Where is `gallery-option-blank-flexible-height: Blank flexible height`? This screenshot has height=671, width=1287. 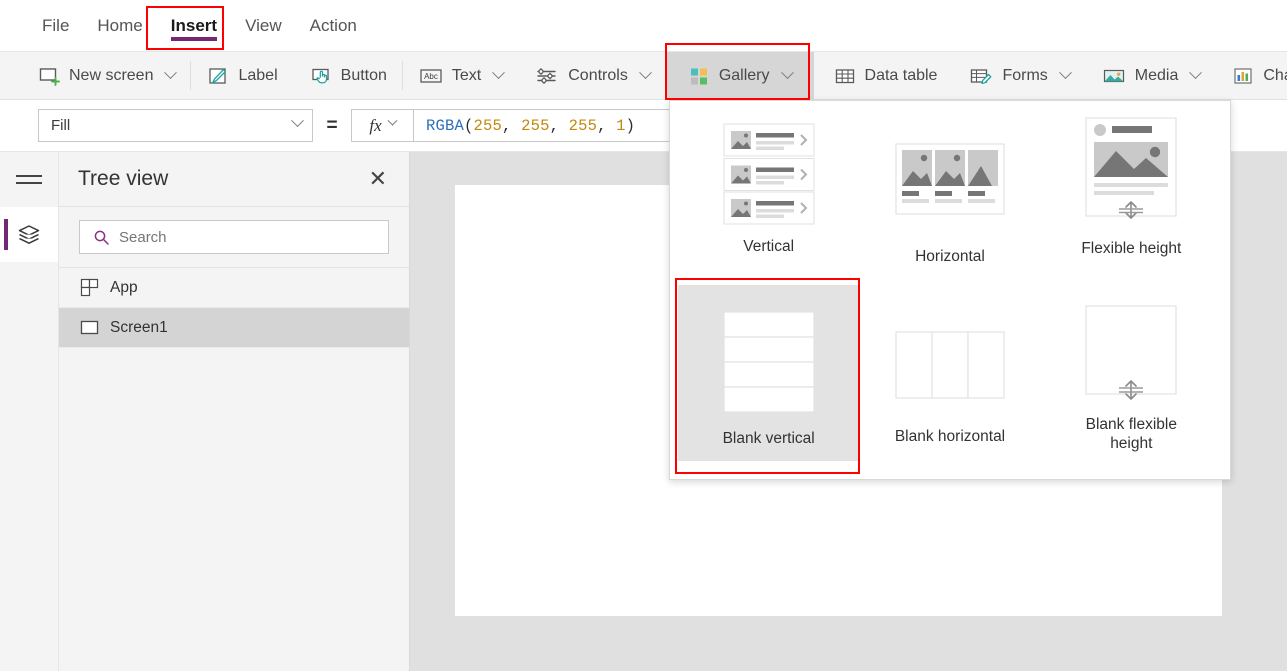
gallery-option-blank-flexible-height: Blank flexible height is located at coordinates (1131, 373).